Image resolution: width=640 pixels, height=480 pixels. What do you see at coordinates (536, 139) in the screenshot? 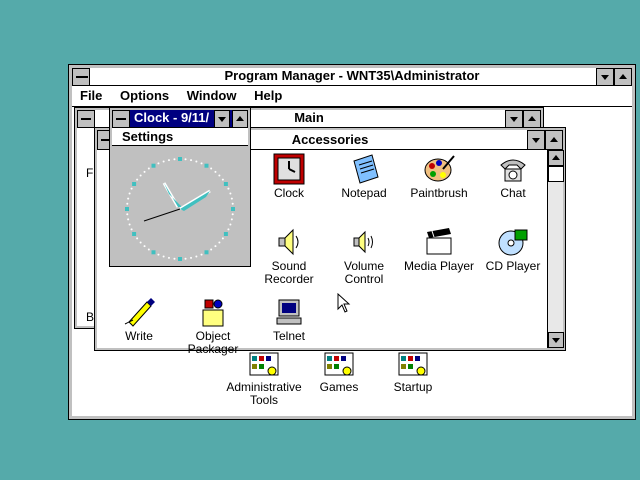
I see `accessories-minimize-button` at bounding box center [536, 139].